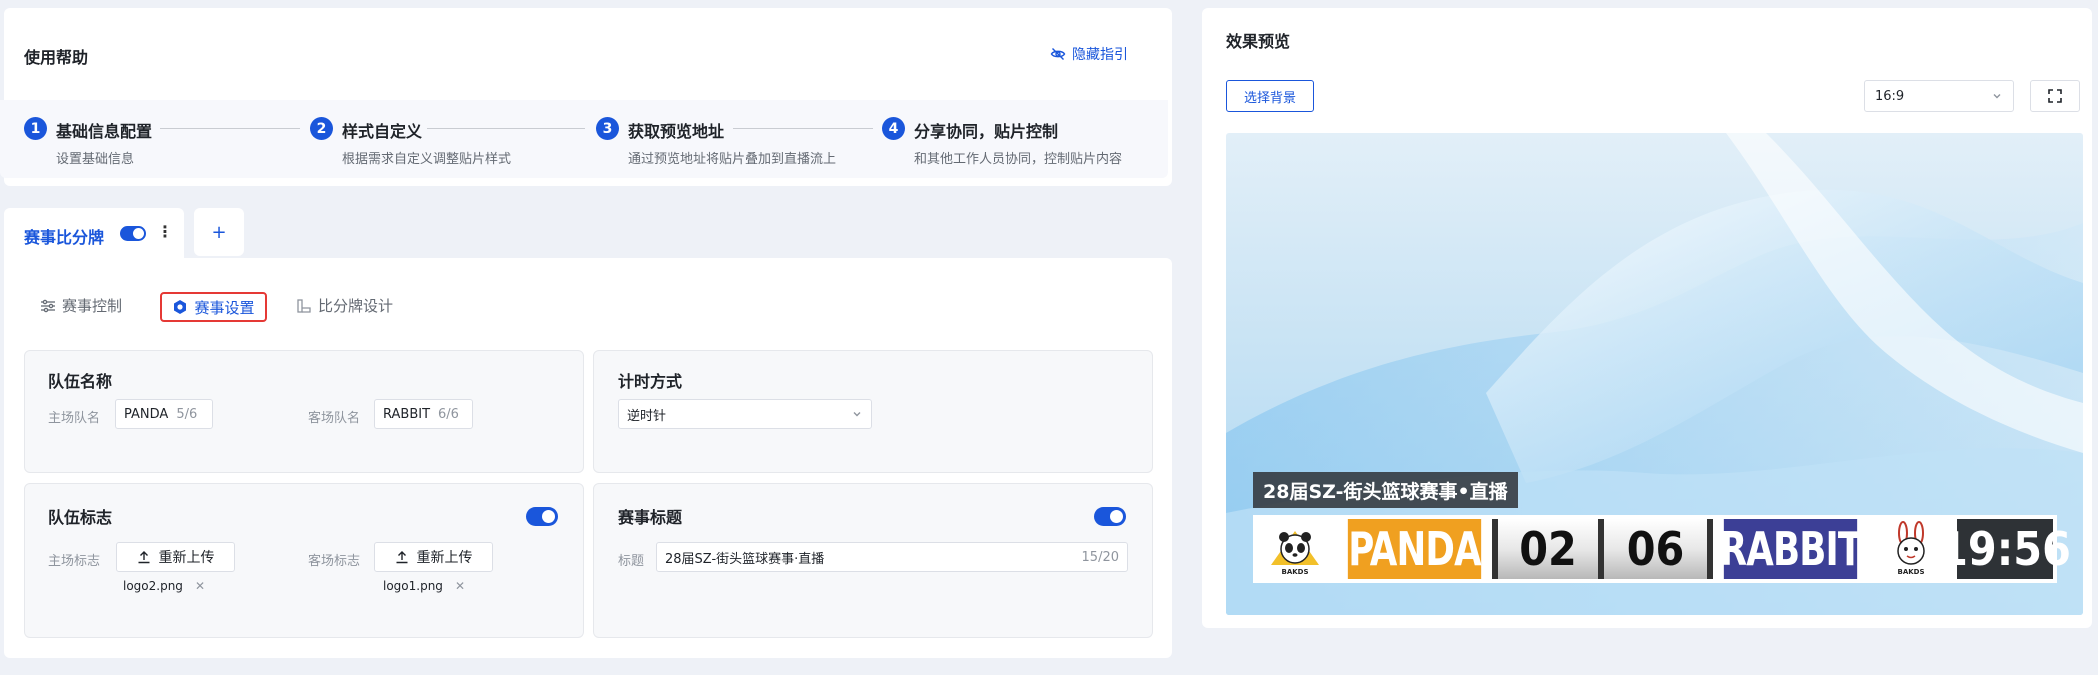 This screenshot has height=675, width=2098. What do you see at coordinates (1018, 159) in the screenshot?
I see `step-desc: 和其他工作人员协同，控制贴片内容` at bounding box center [1018, 159].